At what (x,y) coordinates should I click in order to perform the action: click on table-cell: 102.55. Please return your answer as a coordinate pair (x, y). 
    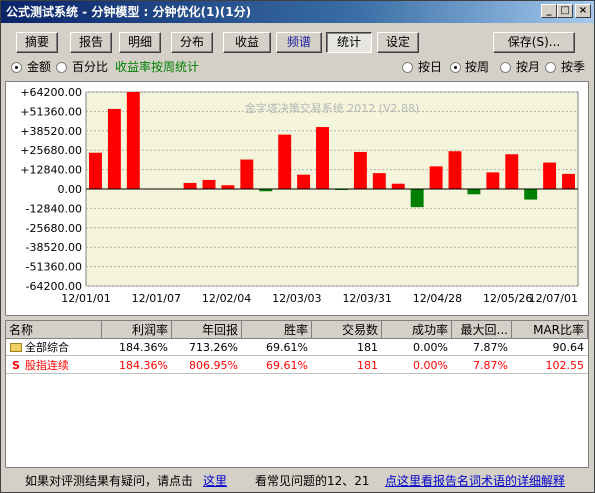
    Looking at the image, I should click on (550, 365).